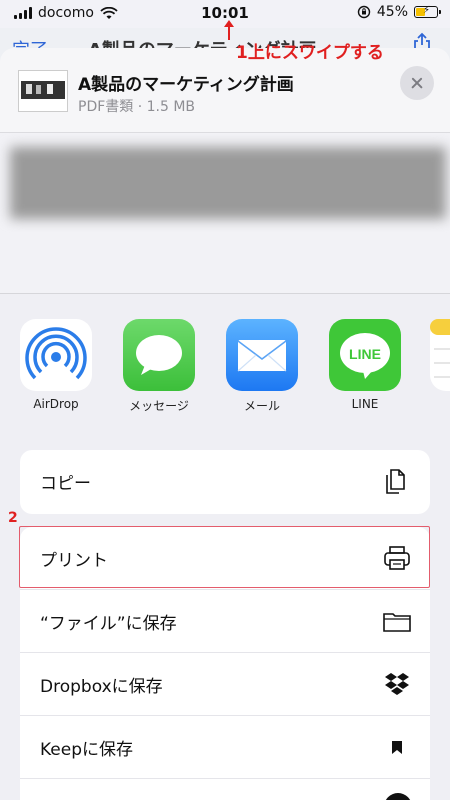  What do you see at coordinates (225, 747) in the screenshot?
I see `action-save-to-keep: Keepに保存` at bounding box center [225, 747].